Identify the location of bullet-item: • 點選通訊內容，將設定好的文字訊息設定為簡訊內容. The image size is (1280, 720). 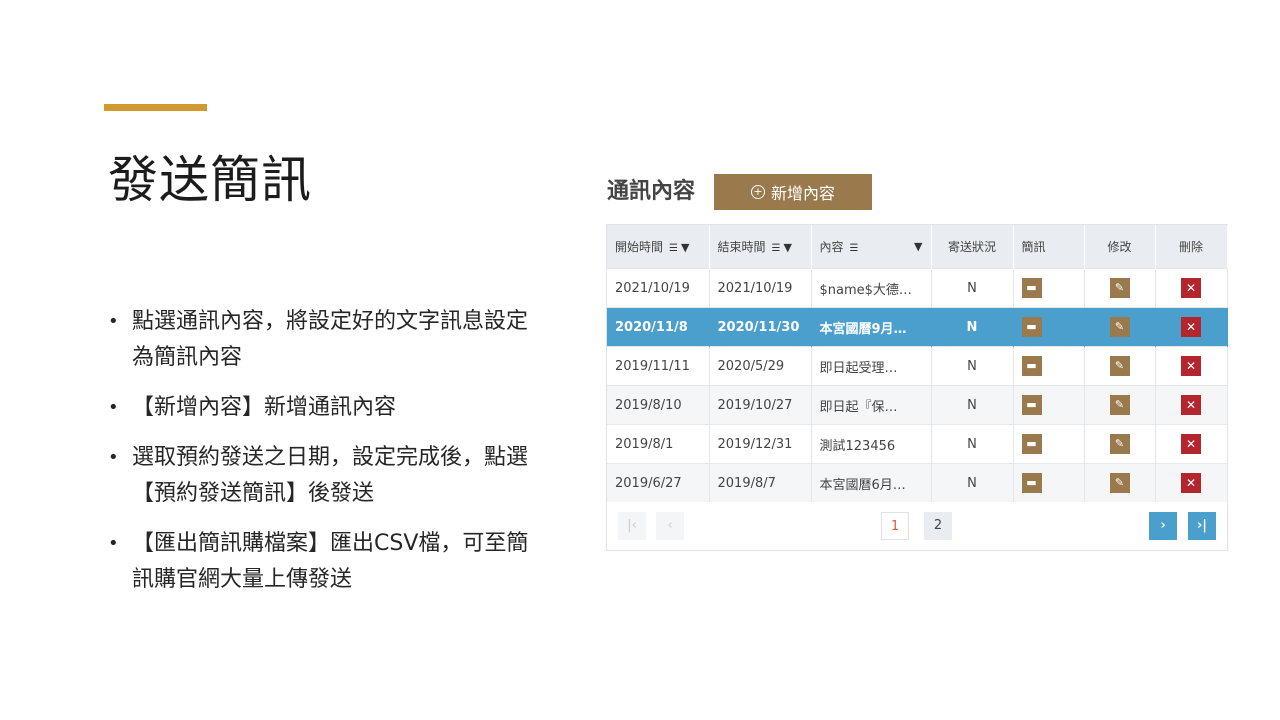
(318, 339).